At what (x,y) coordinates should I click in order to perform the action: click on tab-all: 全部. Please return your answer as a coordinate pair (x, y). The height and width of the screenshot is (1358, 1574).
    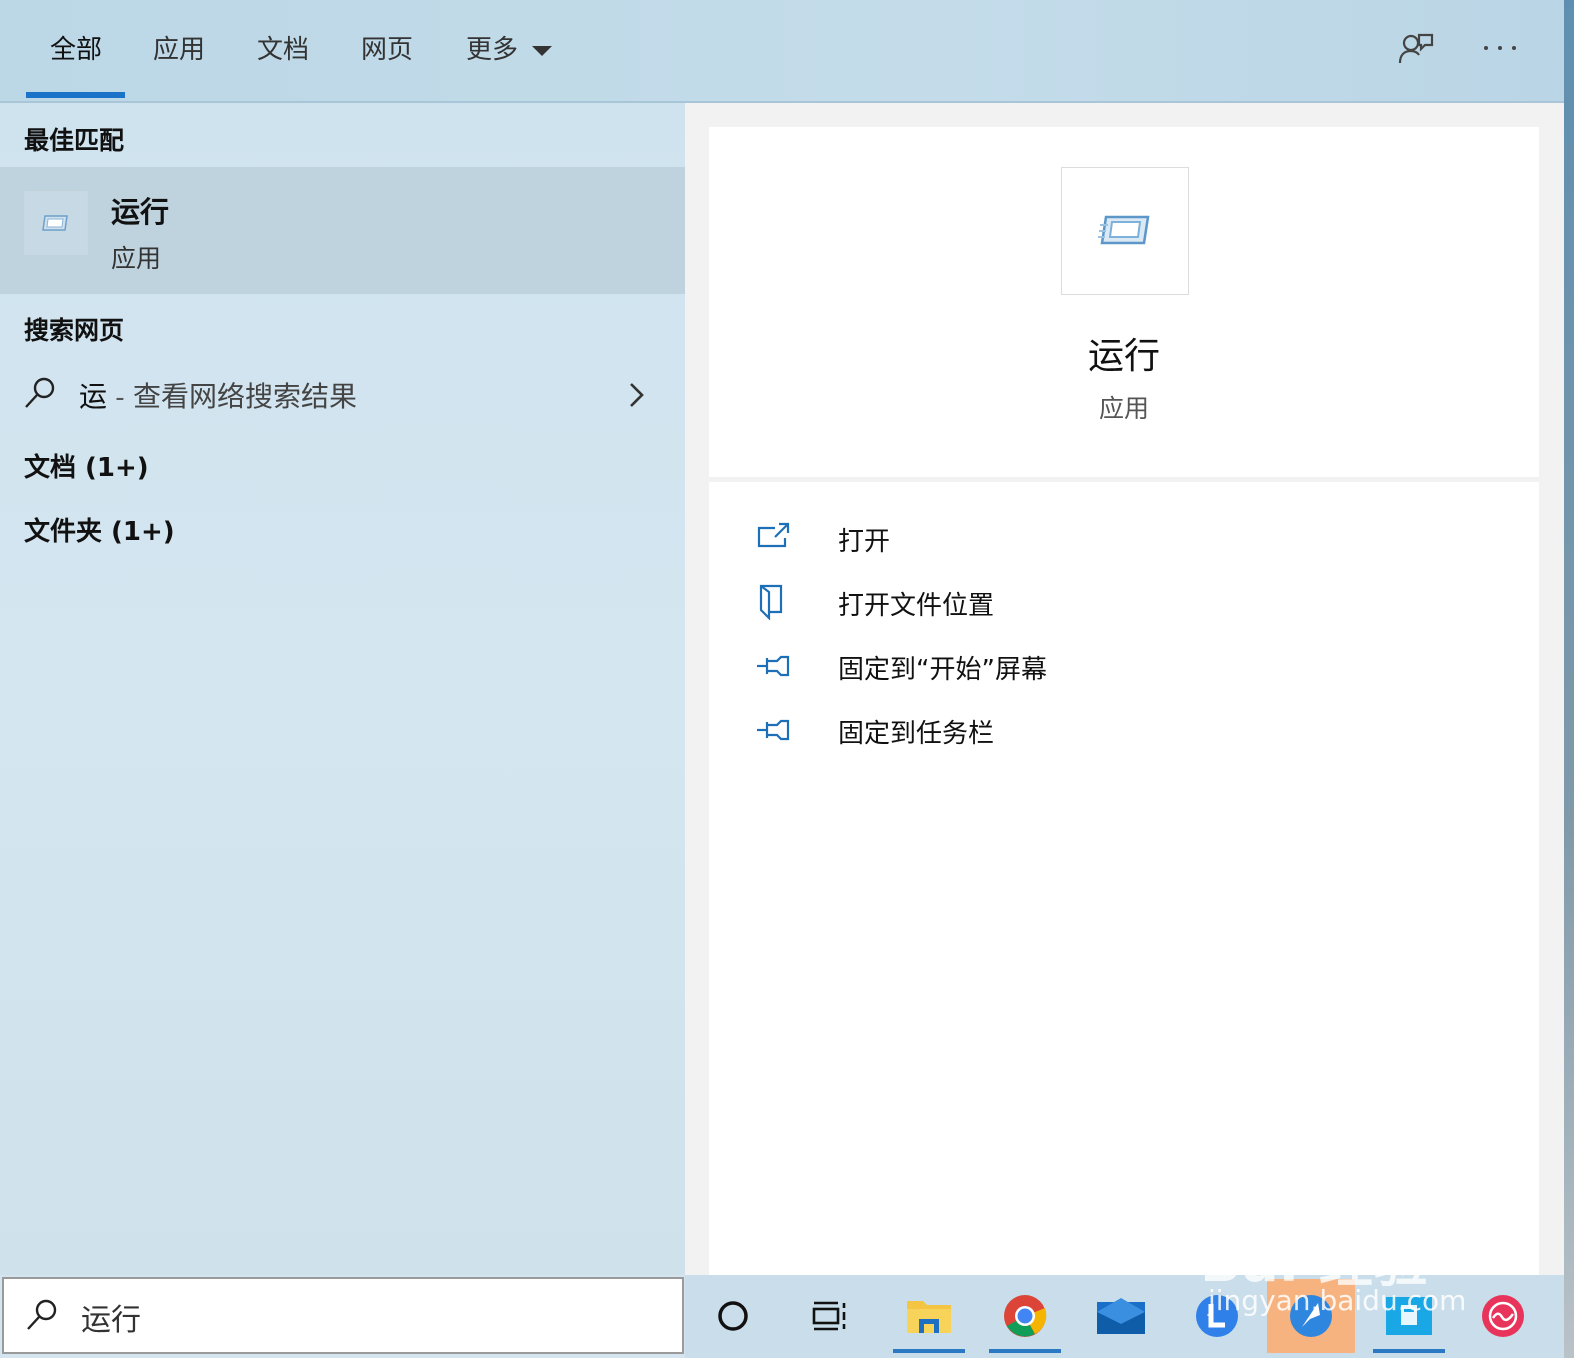
    Looking at the image, I should click on (76, 50).